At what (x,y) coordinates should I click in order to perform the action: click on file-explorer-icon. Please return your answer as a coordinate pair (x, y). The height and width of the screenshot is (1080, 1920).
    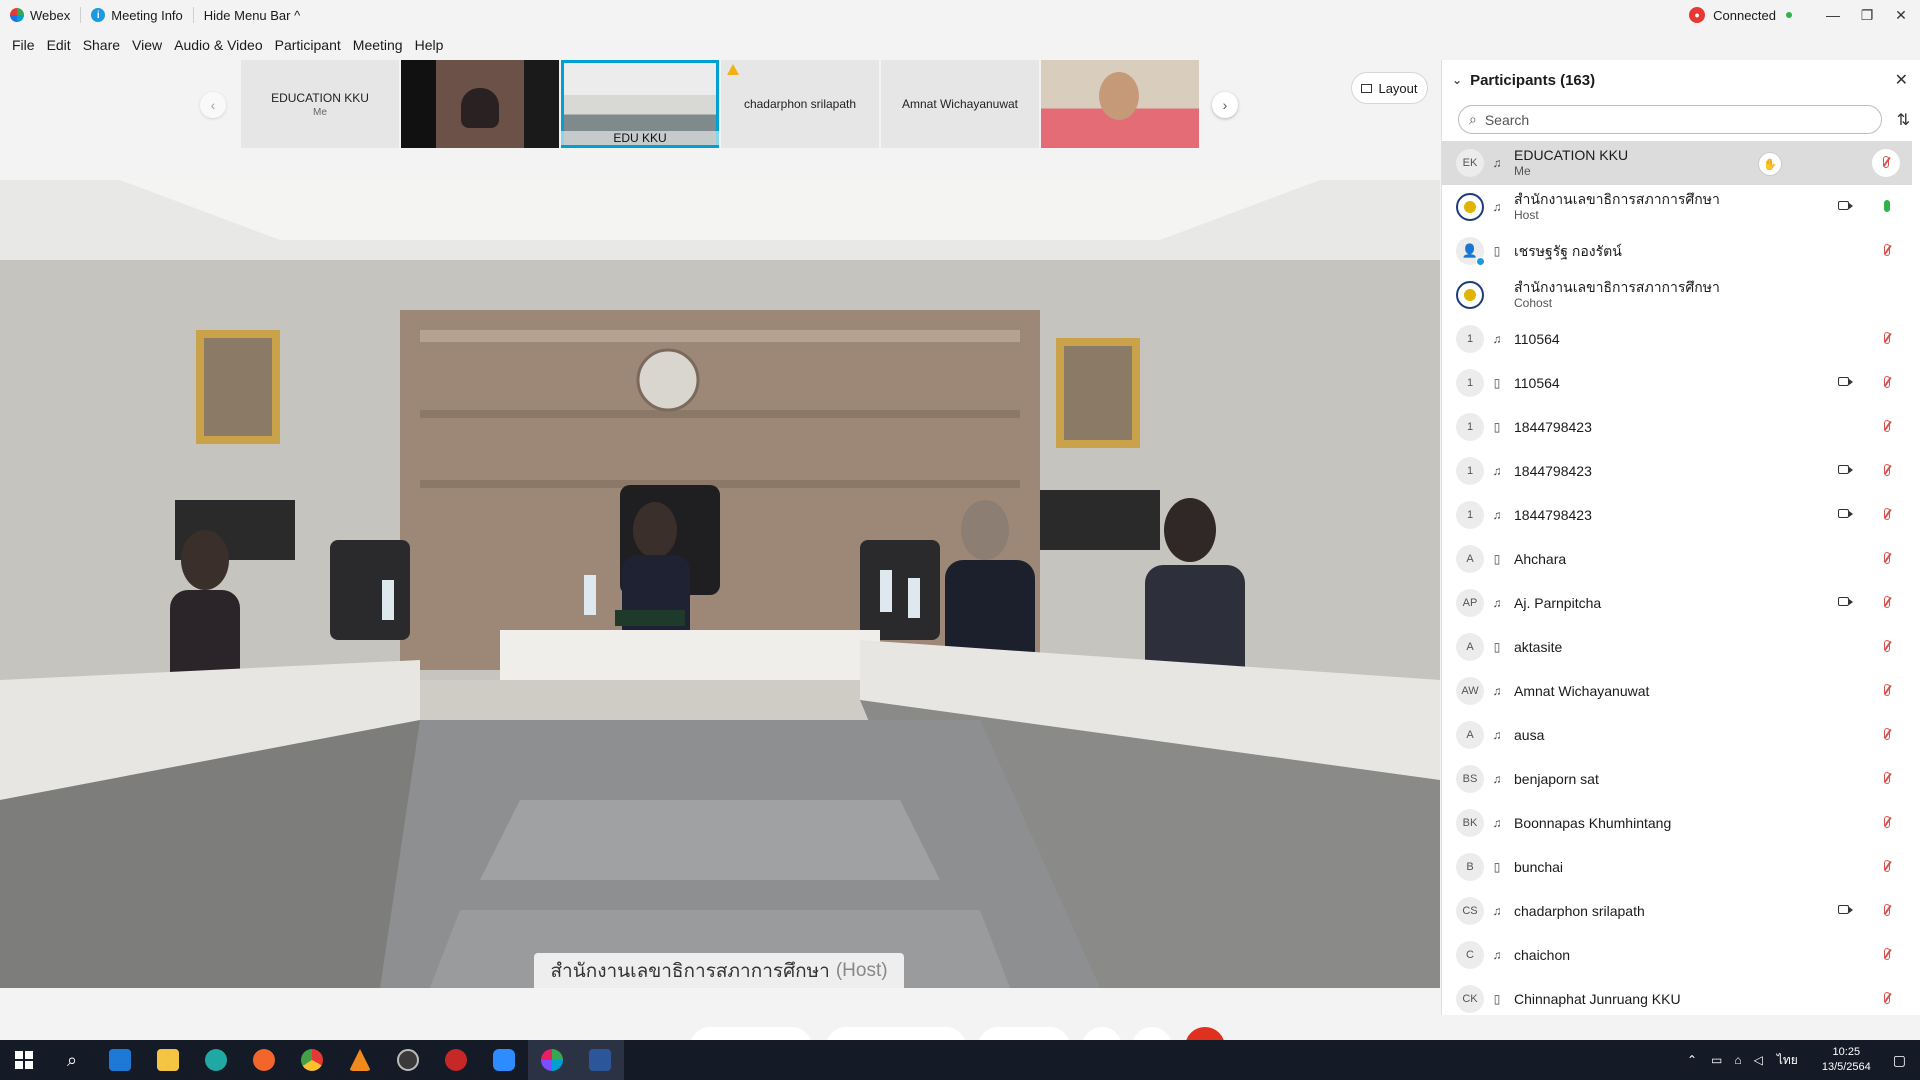
    Looking at the image, I should click on (168, 1060).